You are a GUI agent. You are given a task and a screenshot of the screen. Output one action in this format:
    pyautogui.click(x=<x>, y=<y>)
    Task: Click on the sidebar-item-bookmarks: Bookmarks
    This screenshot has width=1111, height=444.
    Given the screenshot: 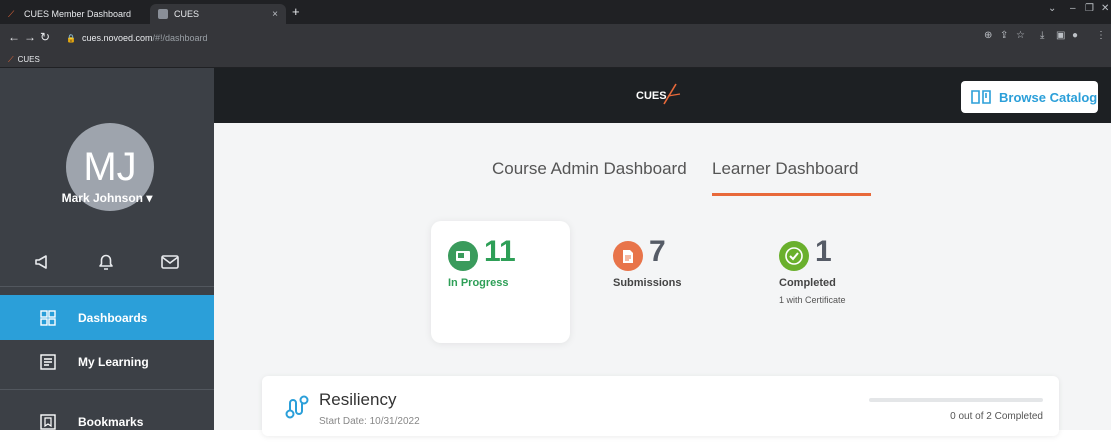 What is the action you would take?
    pyautogui.click(x=107, y=421)
    